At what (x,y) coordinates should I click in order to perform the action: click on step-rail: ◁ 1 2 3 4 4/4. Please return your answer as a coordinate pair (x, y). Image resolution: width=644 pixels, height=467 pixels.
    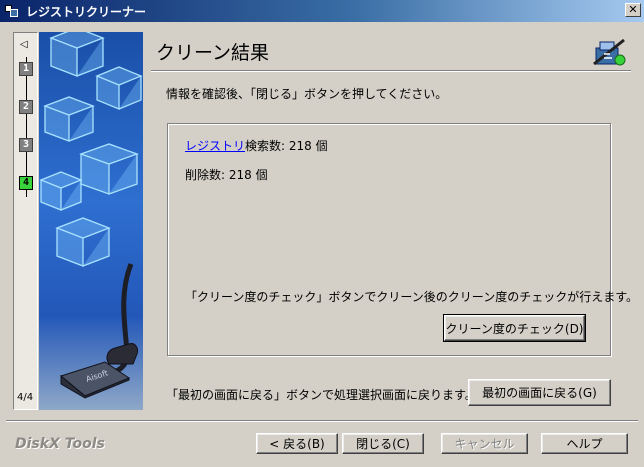
    Looking at the image, I should click on (25, 221).